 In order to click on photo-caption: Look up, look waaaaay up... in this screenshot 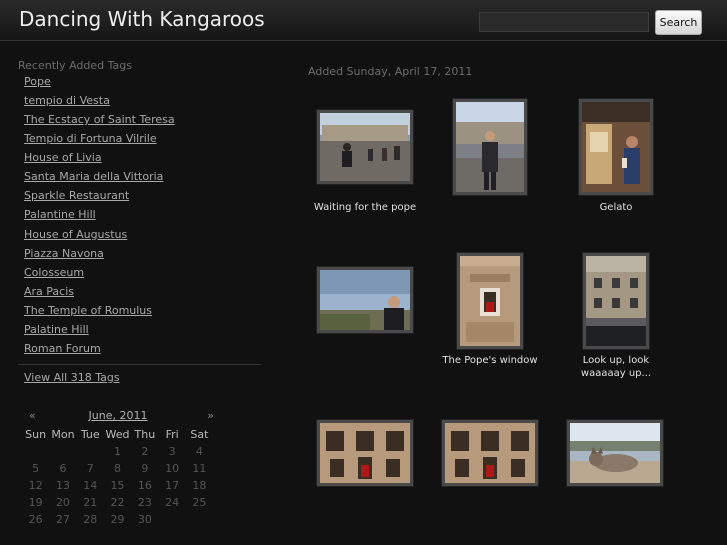, I will do `click(616, 367)`.